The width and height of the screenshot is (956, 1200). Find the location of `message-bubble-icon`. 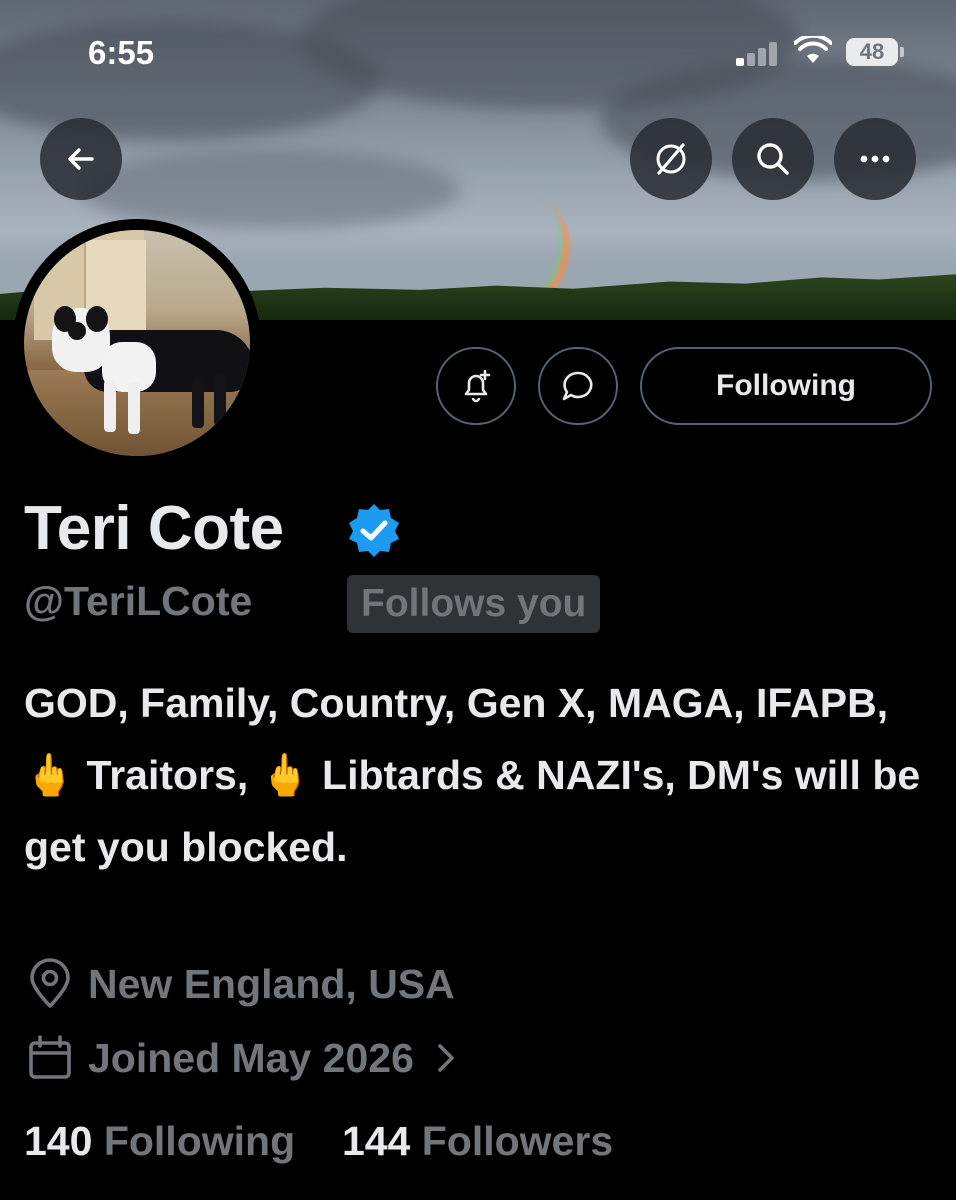

message-bubble-icon is located at coordinates (577, 386).